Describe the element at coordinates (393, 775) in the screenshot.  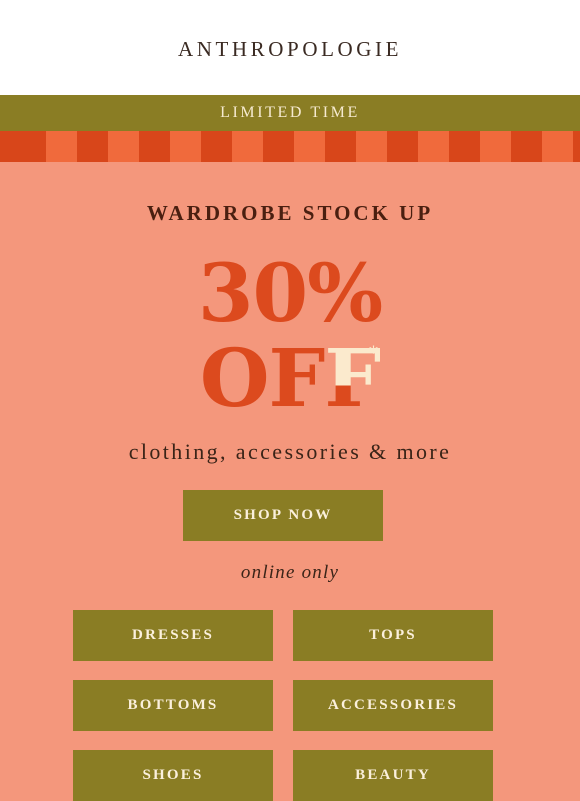
I see `category-button-beauty: BEAUTY` at that location.